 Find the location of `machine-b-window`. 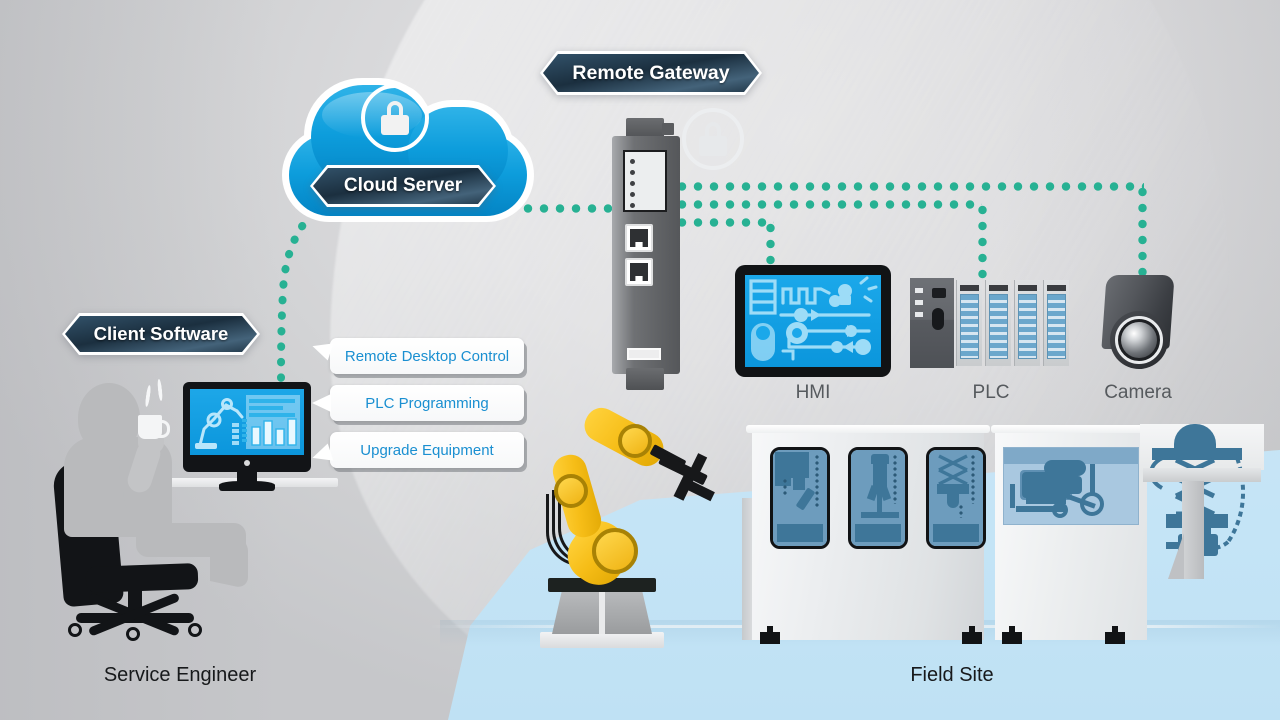

machine-b-window is located at coordinates (1071, 486).